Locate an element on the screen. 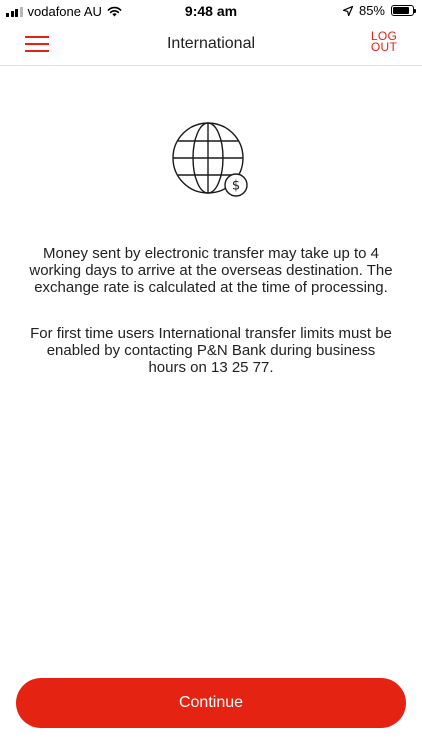 The height and width of the screenshot is (750, 422). battery-level is located at coordinates (401, 10).